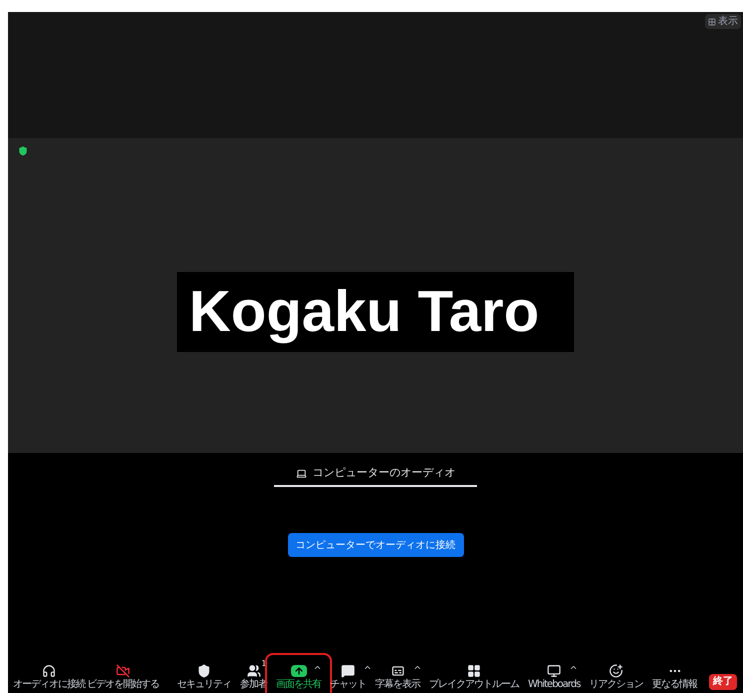 Image resolution: width=743 pixels, height=693 pixels. I want to click on toolbar-button: 字幕を表示, so click(397, 676).